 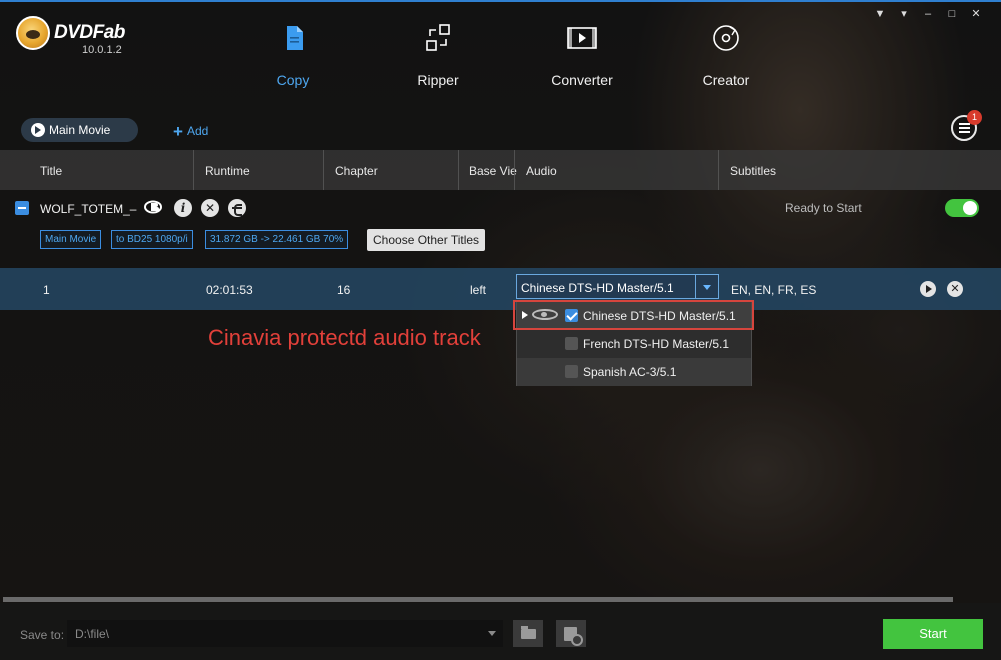 What do you see at coordinates (726, 80) in the screenshot?
I see `nav-creator-label: Creator` at bounding box center [726, 80].